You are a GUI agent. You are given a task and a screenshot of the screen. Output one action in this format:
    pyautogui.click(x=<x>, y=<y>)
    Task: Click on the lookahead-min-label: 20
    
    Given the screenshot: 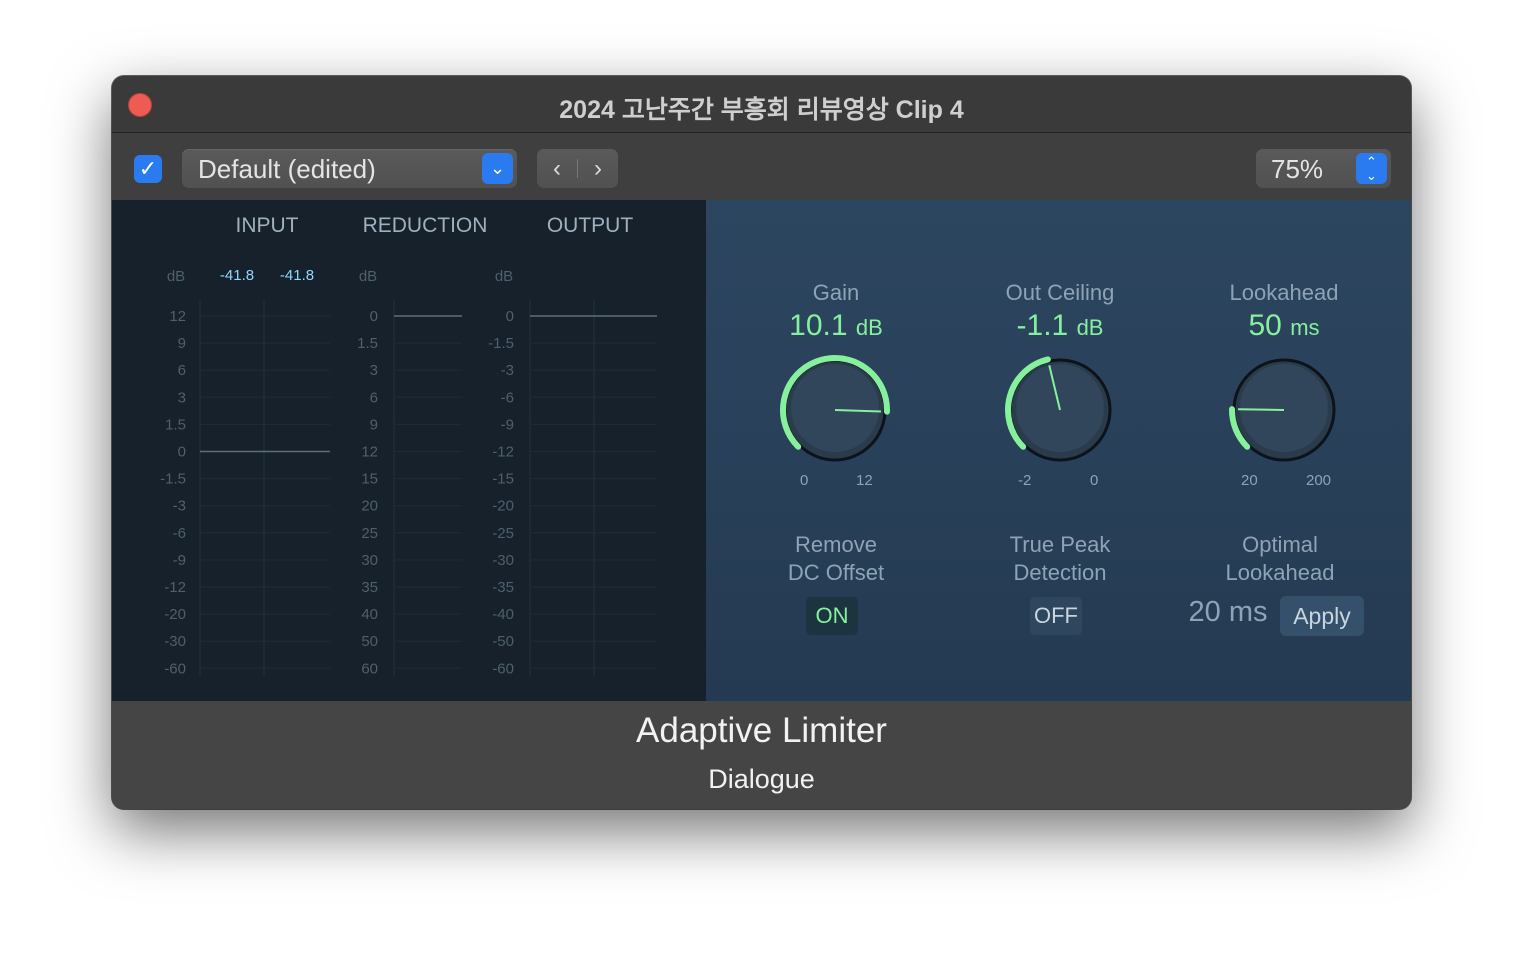 What is the action you would take?
    pyautogui.click(x=1249, y=480)
    